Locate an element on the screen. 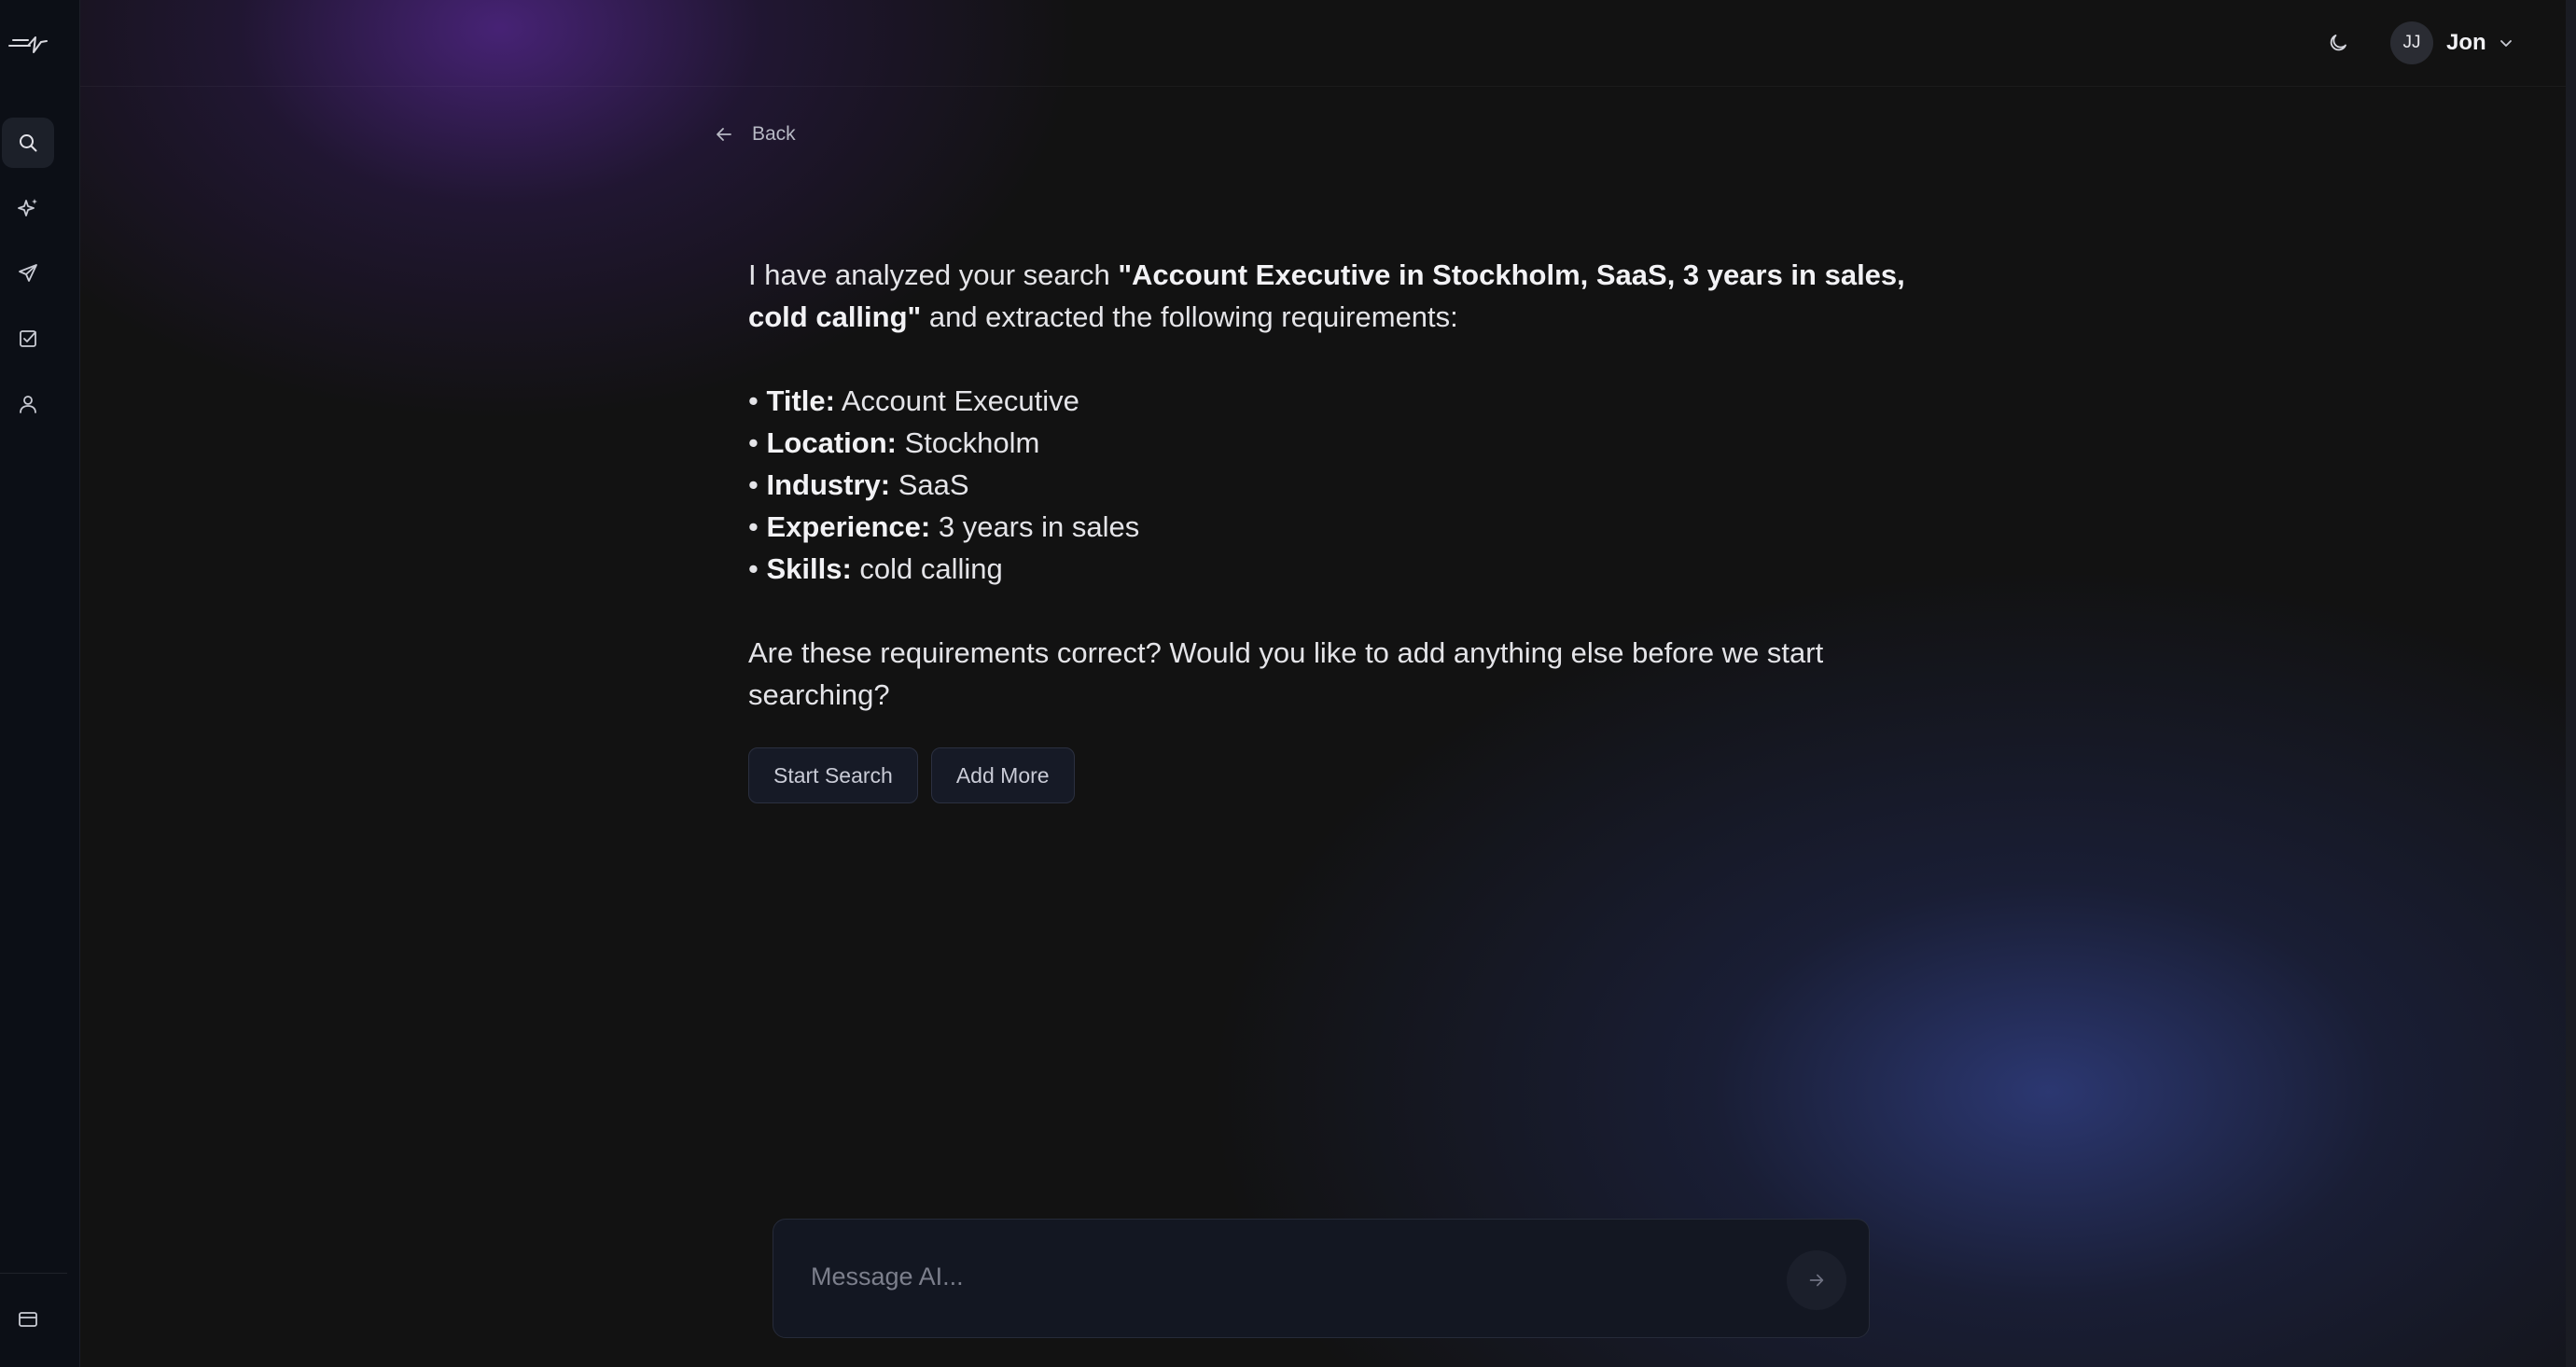 The width and height of the screenshot is (2576, 1367). sidebar-item-tasks is located at coordinates (28, 339).